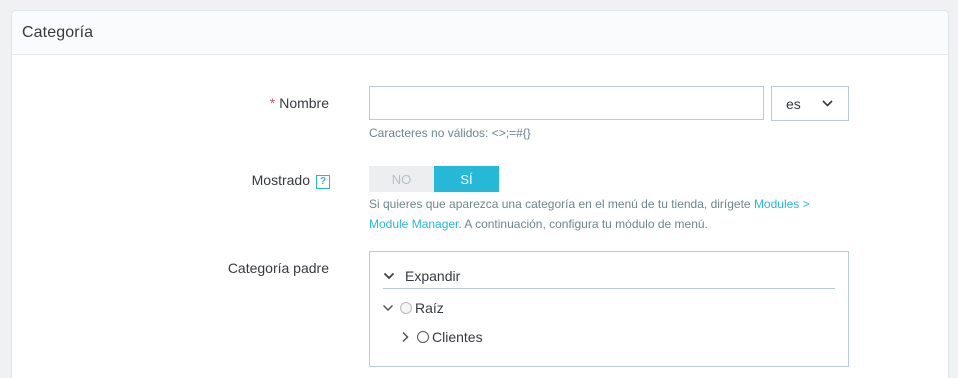 The width and height of the screenshot is (958, 378). Describe the element at coordinates (423, 337) in the screenshot. I see `clientes-radio` at that location.